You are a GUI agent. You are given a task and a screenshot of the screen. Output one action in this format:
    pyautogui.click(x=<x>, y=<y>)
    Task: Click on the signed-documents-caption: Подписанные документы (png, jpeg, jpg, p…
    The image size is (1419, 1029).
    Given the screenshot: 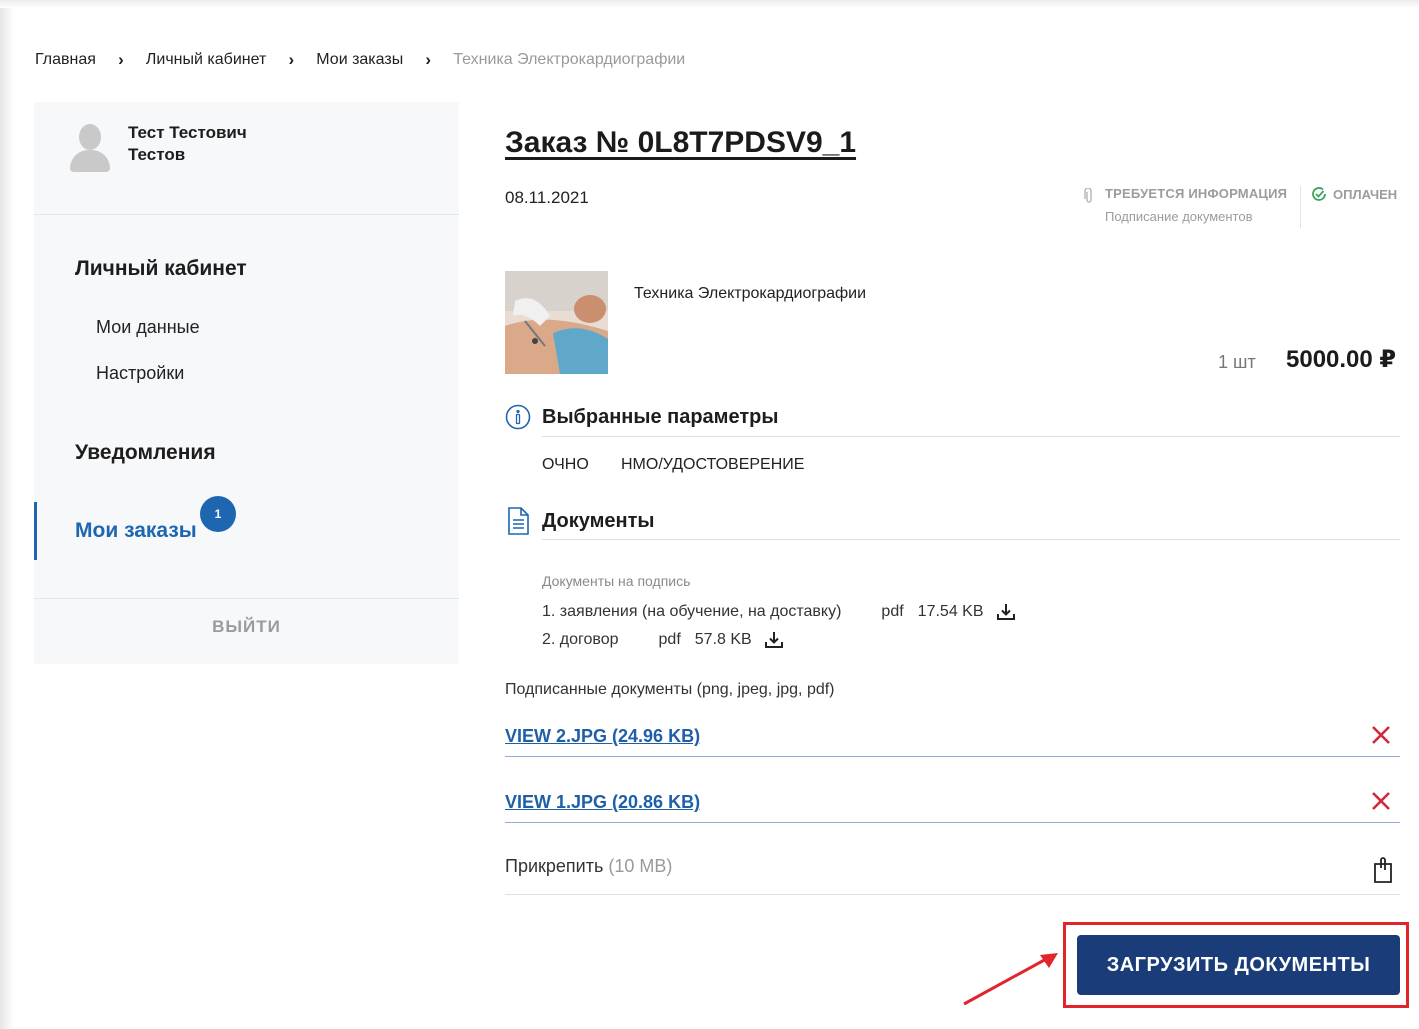 What is the action you would take?
    pyautogui.click(x=670, y=689)
    